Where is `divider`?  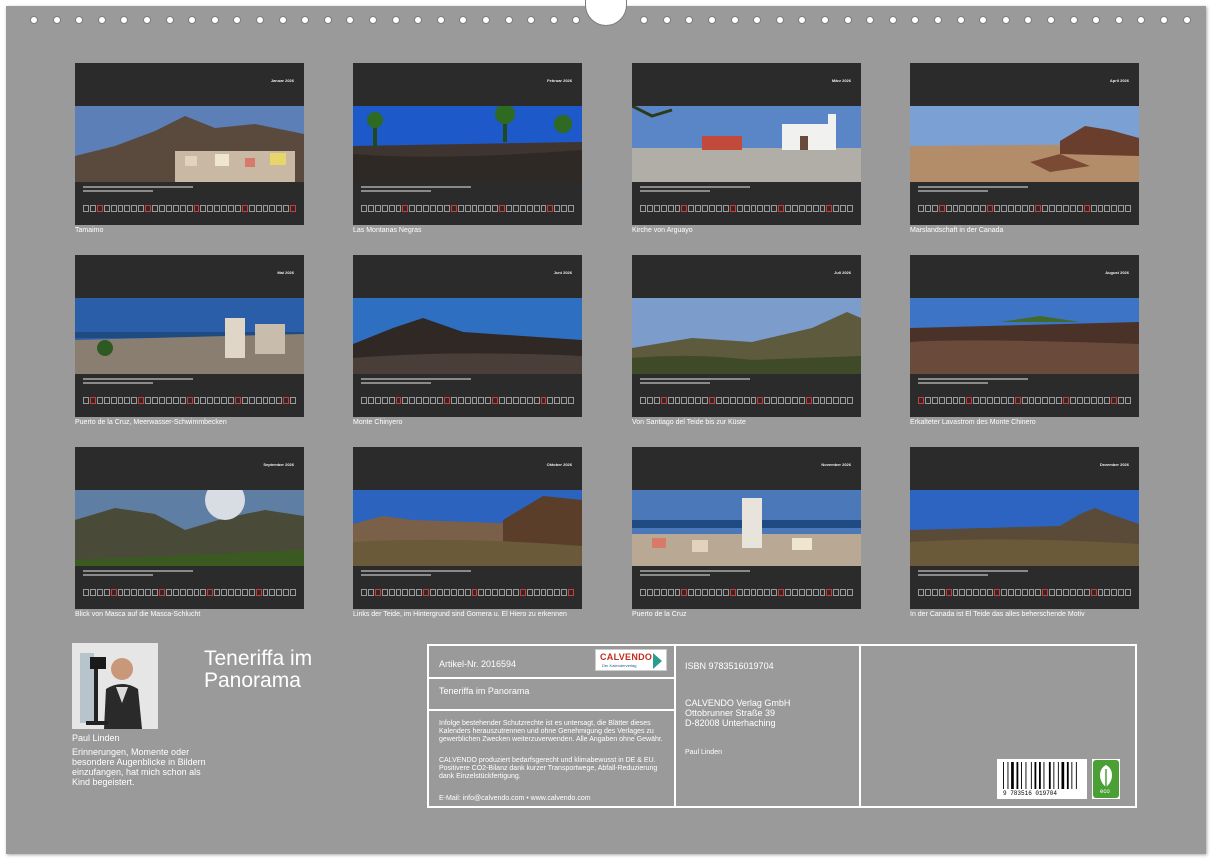
divider is located at coordinates (551, 678).